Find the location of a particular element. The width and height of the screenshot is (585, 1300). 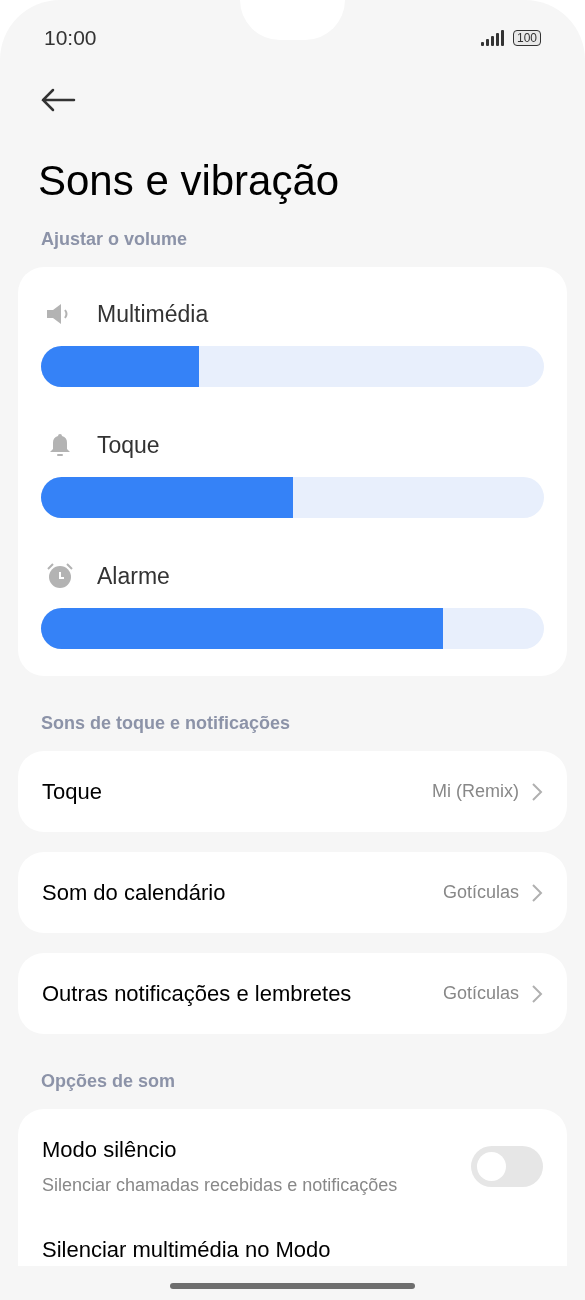

settings-row: Som do calendário Gotículas is located at coordinates (292, 892).